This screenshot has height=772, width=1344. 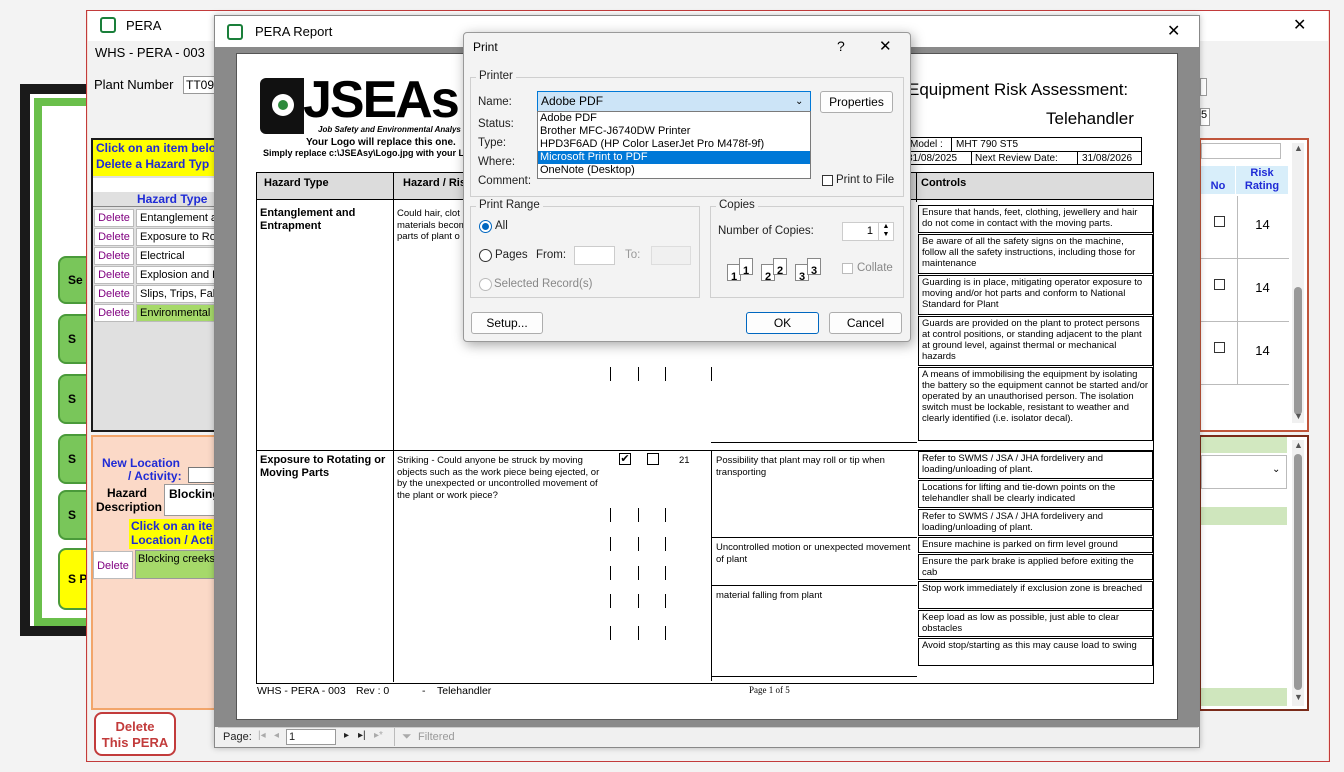 I want to click on ok-button: OK, so click(x=782, y=323).